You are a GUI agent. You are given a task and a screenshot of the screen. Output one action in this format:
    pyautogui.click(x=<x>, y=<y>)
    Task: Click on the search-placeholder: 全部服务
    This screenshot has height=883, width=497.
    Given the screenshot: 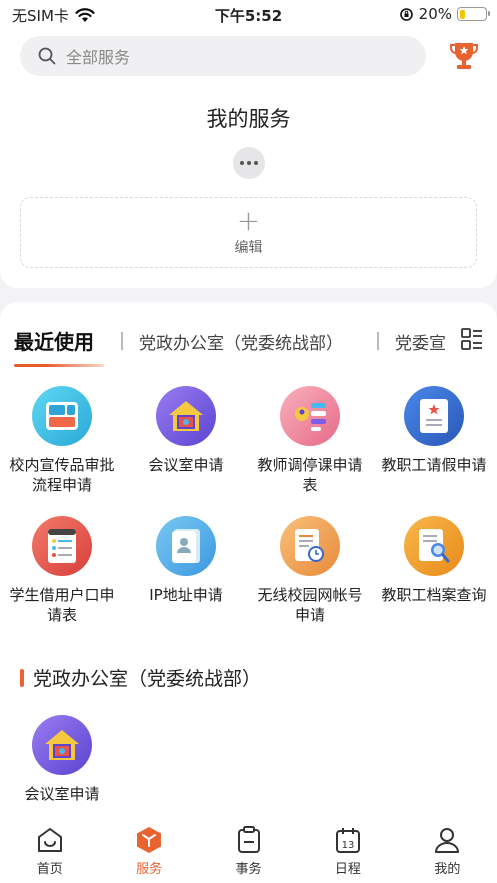 What is the action you would take?
    pyautogui.click(x=98, y=57)
    